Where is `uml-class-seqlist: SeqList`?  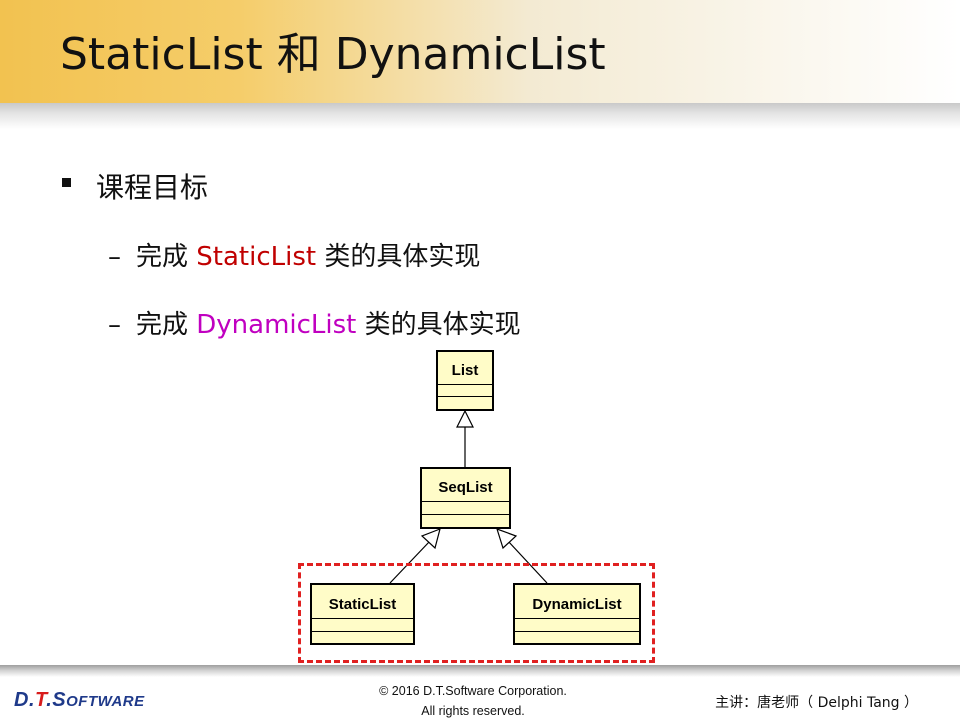
uml-class-seqlist: SeqList is located at coordinates (465, 498).